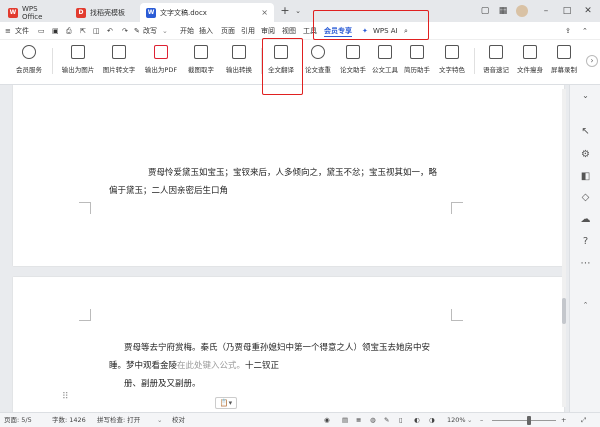 Image resolution: width=600 pixels, height=427 pixels. I want to click on zoom-slider, so click(524, 420).